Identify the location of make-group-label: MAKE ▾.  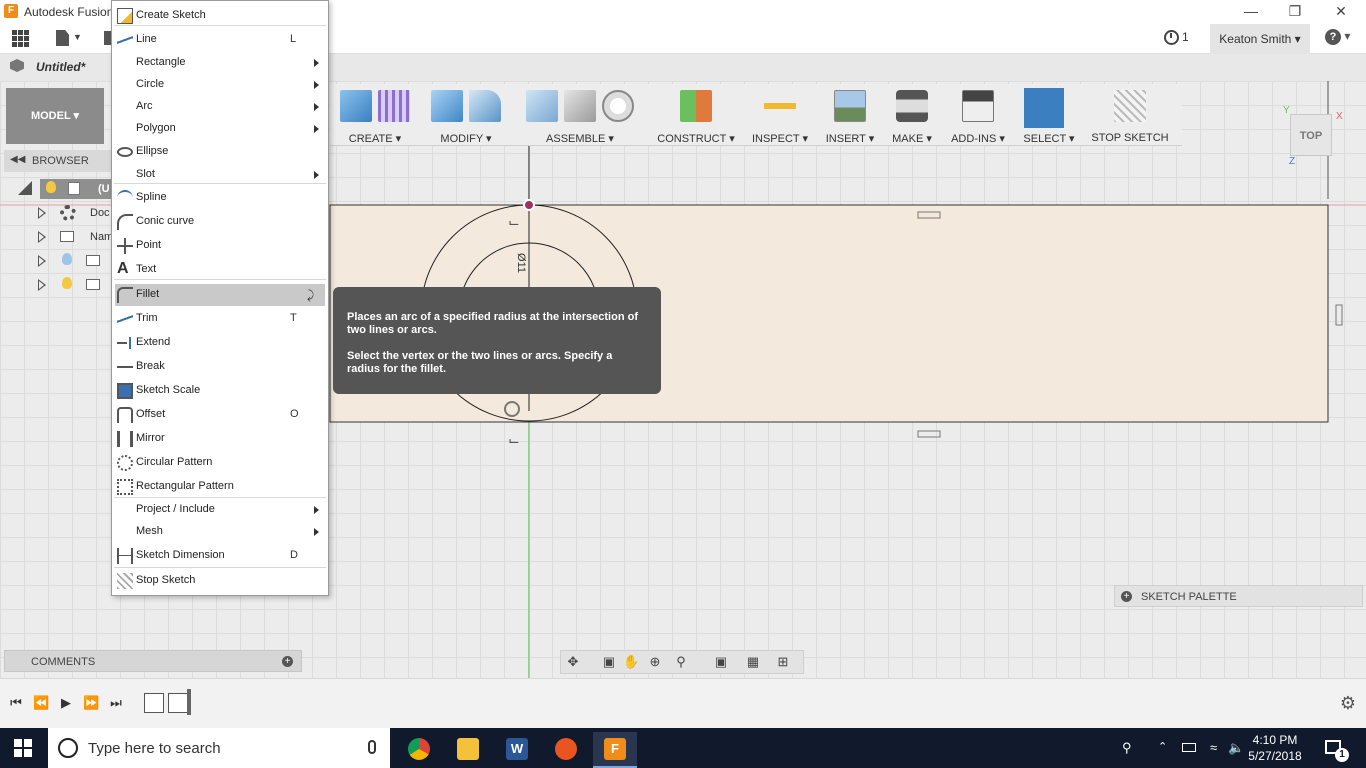
(912, 138).